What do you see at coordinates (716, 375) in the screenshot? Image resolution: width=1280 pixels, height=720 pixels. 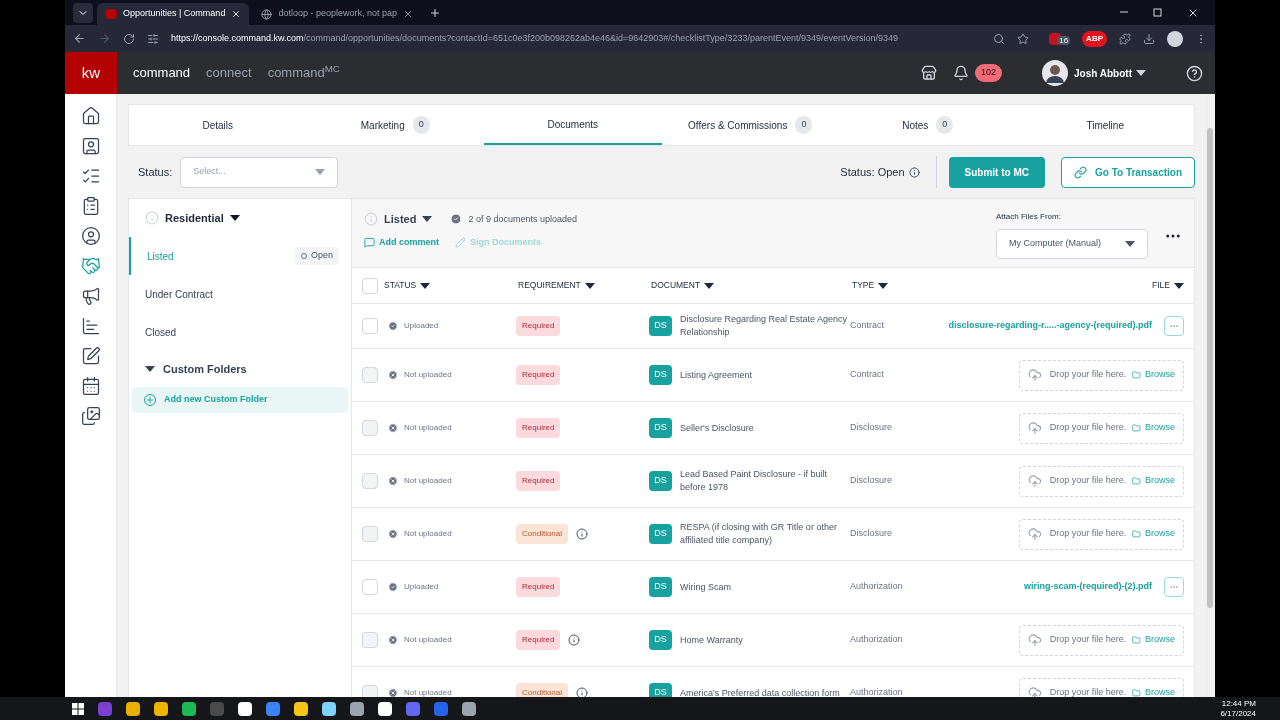 I see `document-name: Listing Agreement` at bounding box center [716, 375].